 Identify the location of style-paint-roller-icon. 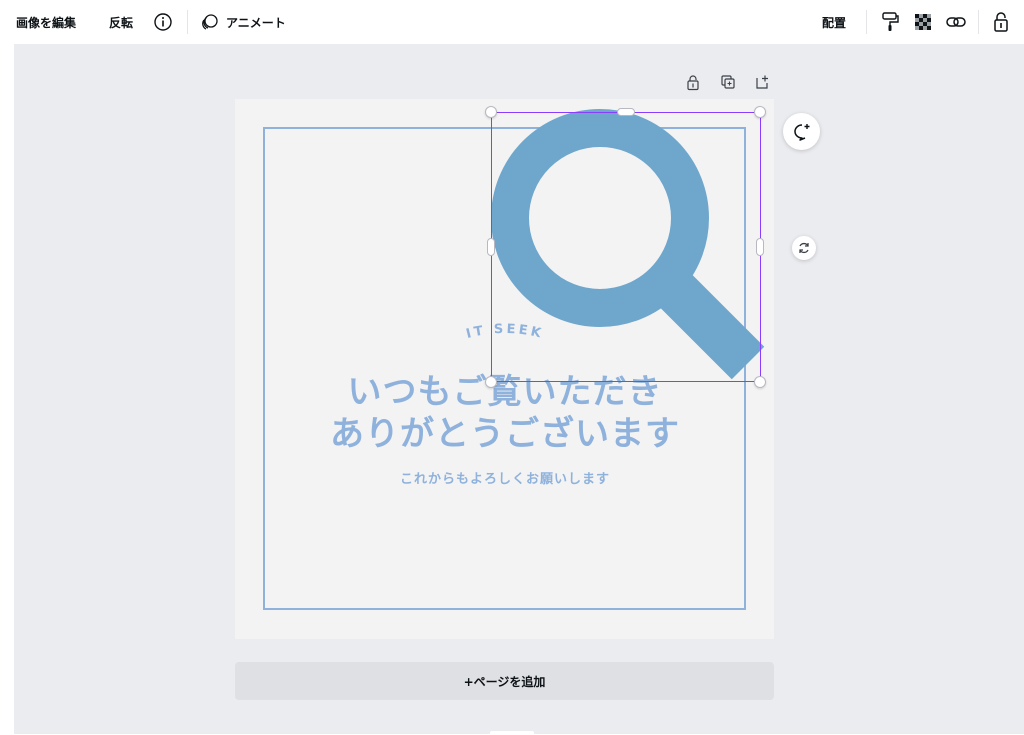
(890, 22).